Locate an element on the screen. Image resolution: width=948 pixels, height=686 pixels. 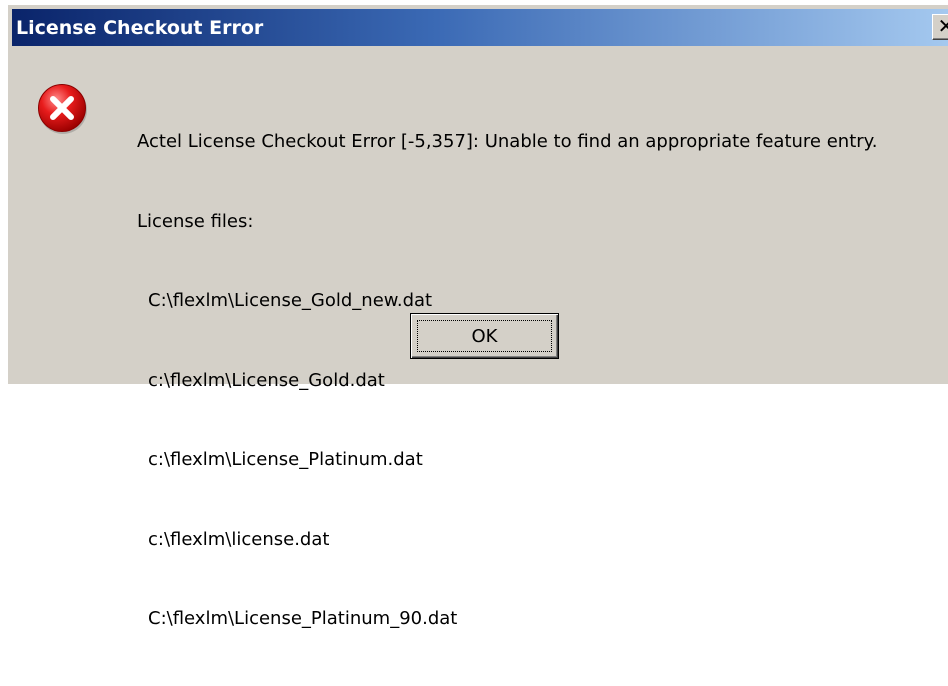
error-icon is located at coordinates (62, 109).